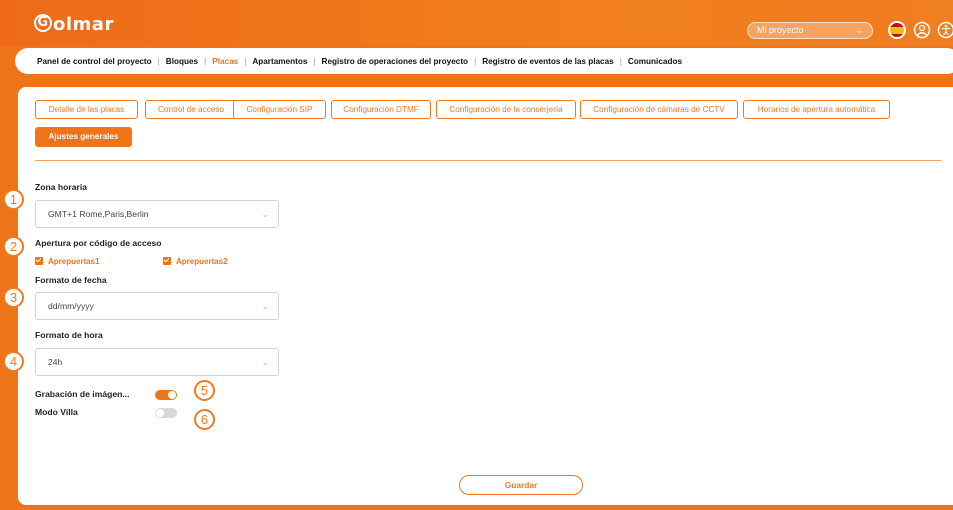  Describe the element at coordinates (225, 61) in the screenshot. I see `nav-item-placas: Placas` at that location.